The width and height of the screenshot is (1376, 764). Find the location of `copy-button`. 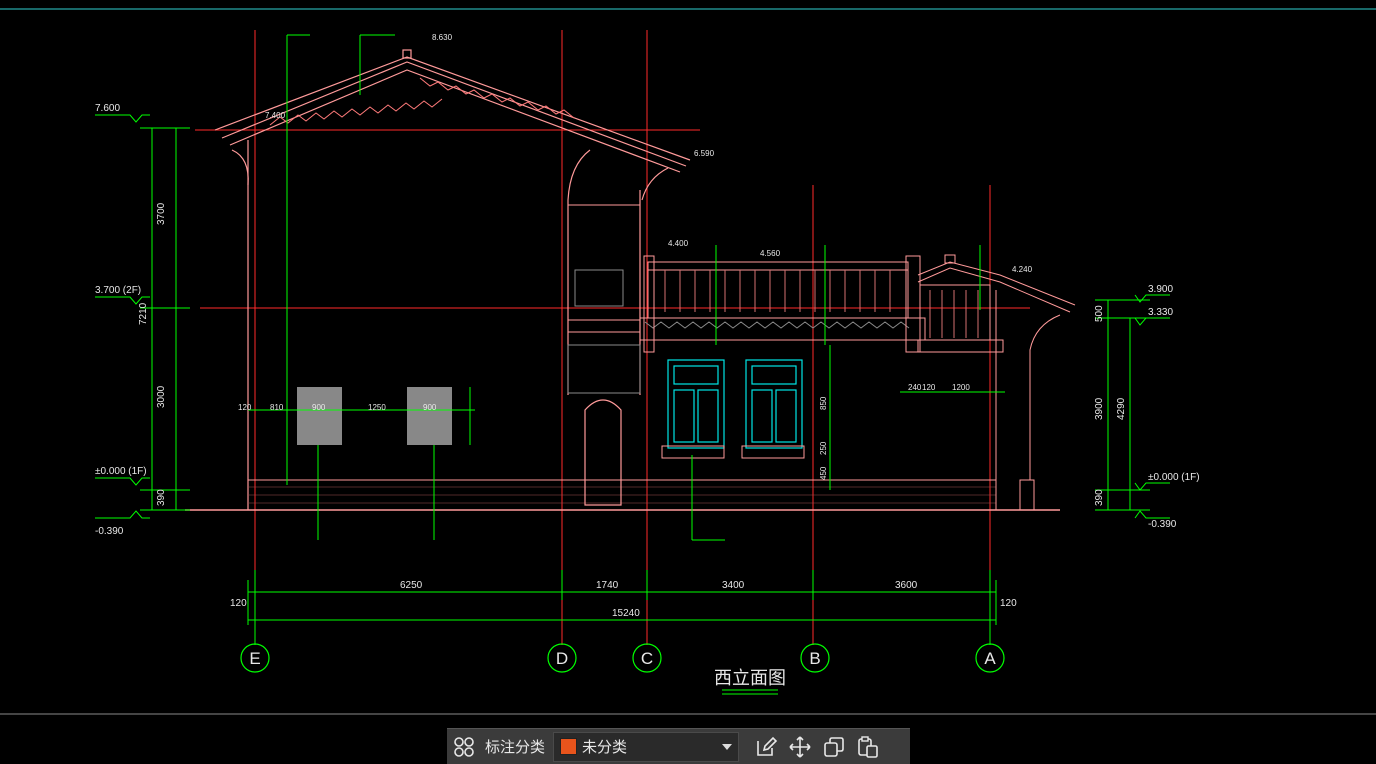

copy-button is located at coordinates (834, 747).